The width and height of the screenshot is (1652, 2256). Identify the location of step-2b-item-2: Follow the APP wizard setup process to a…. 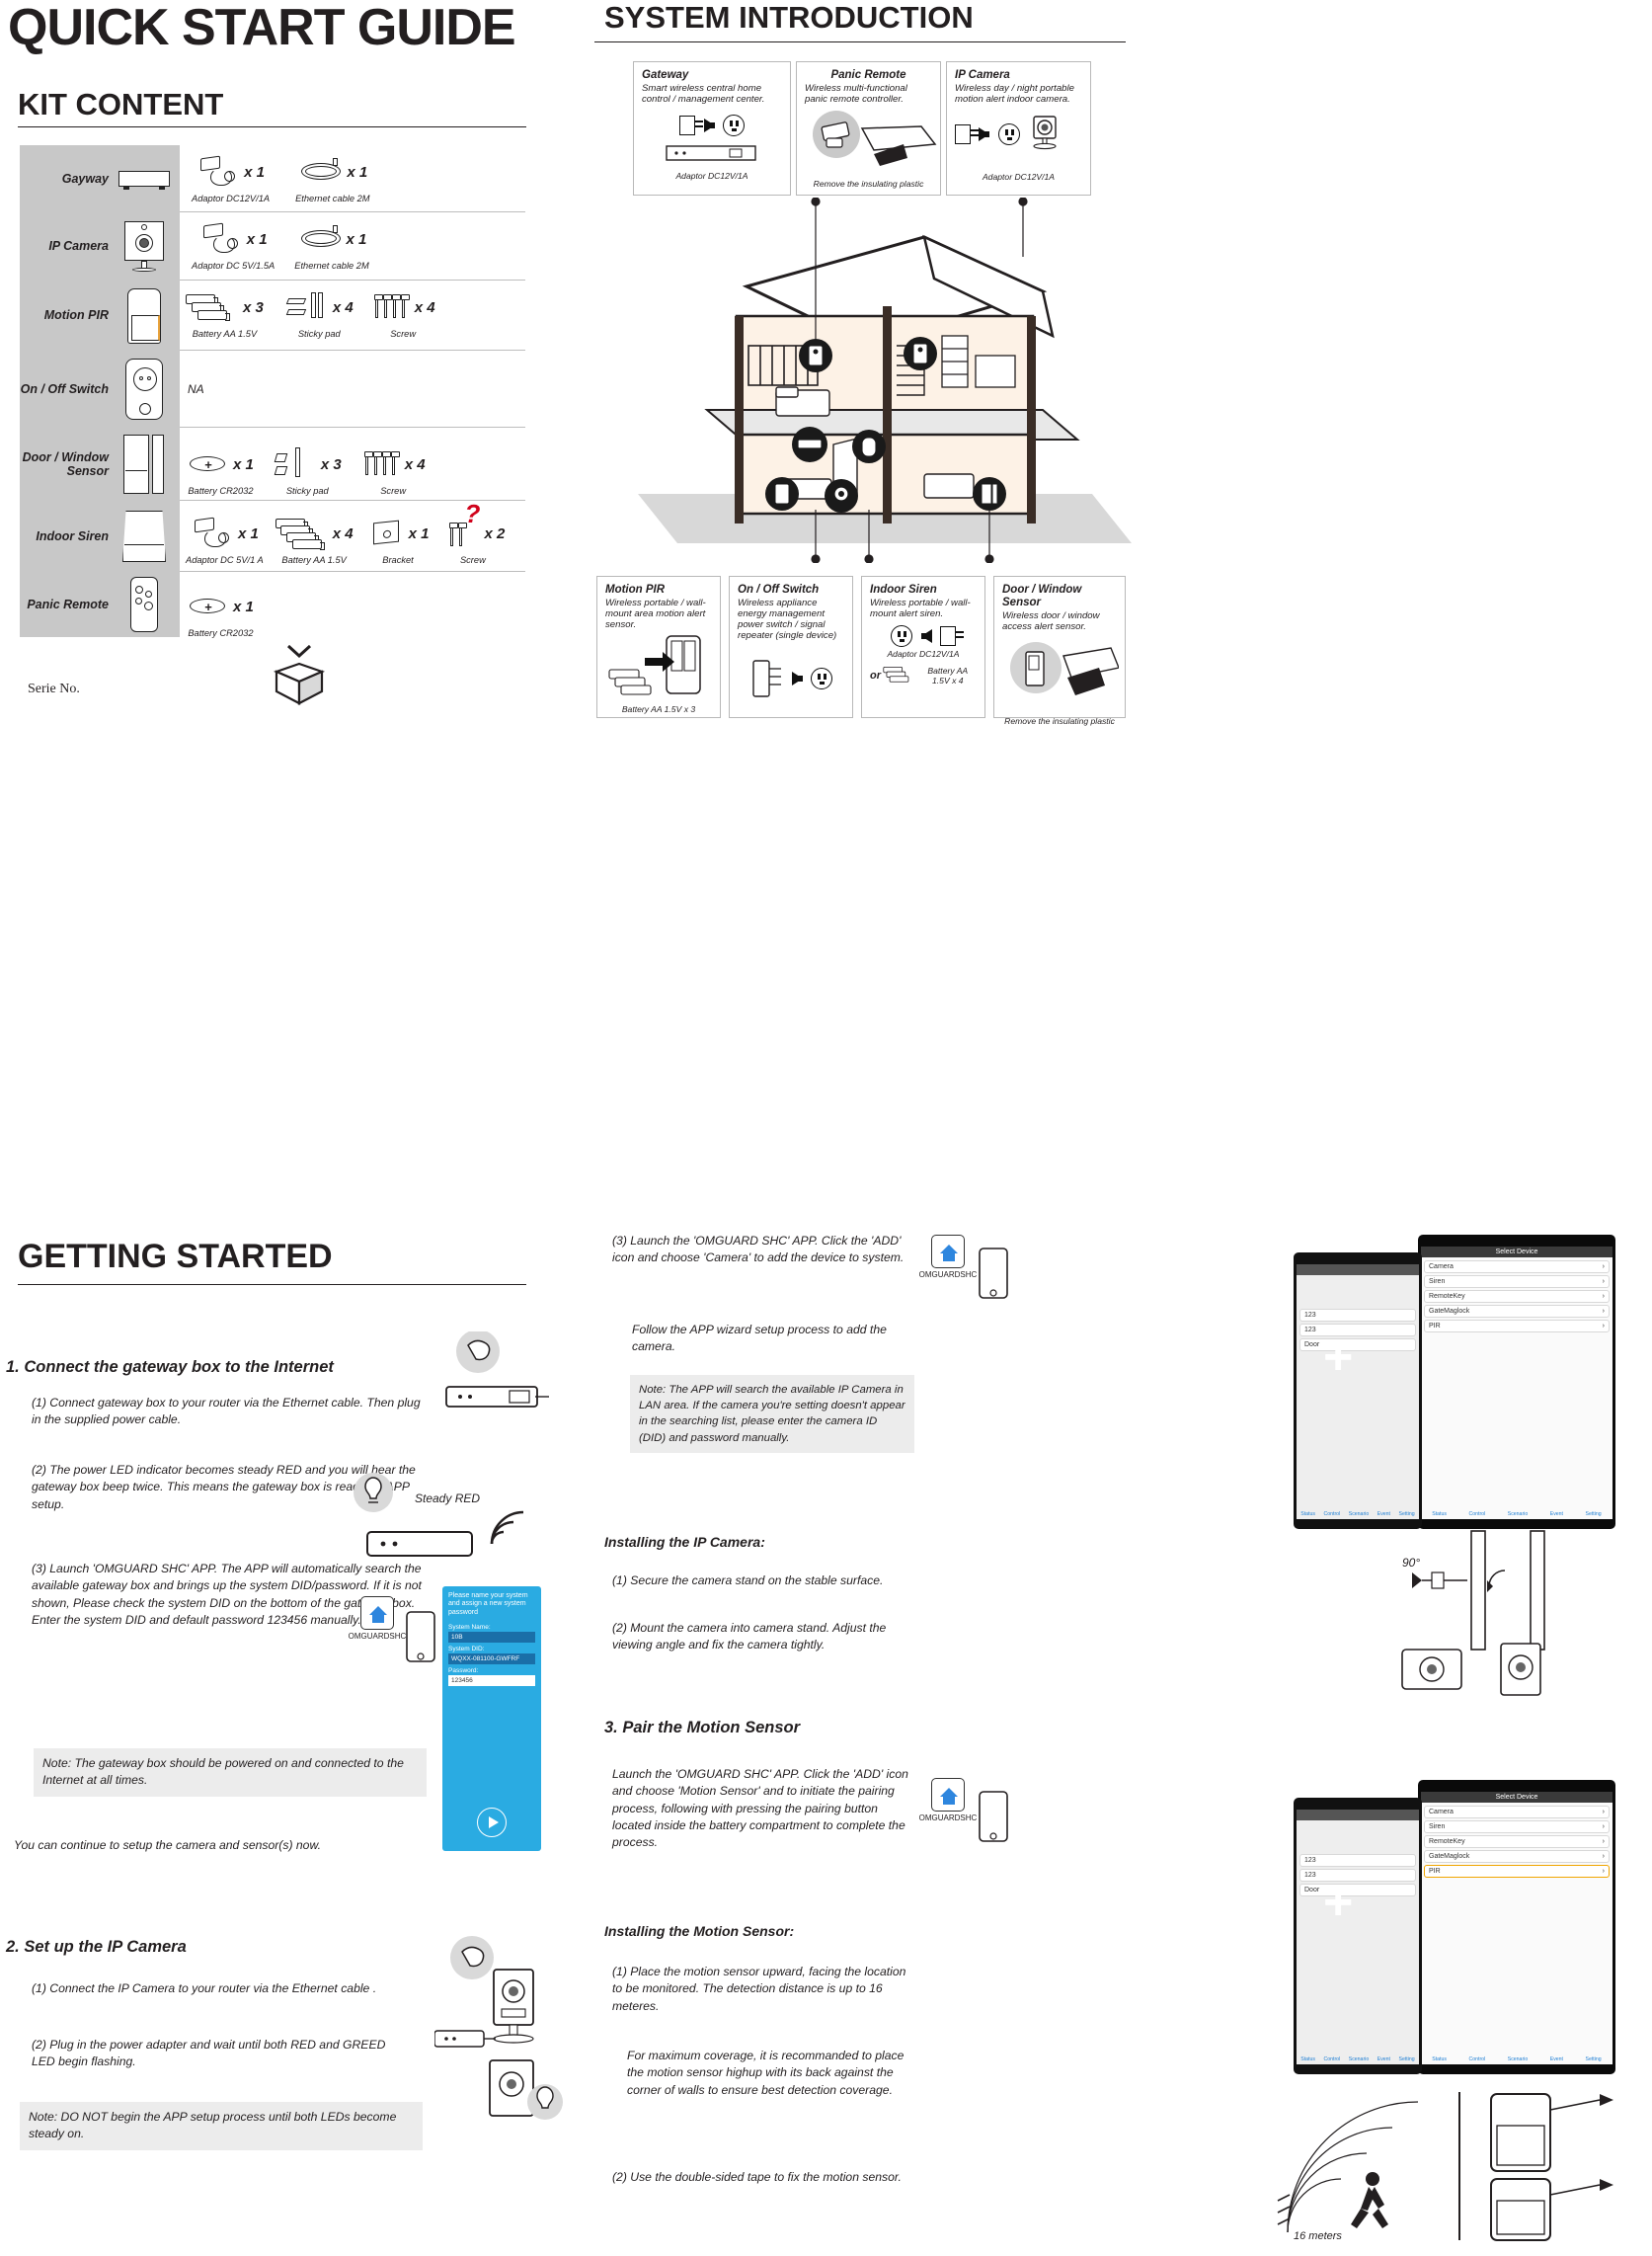
(759, 1339).